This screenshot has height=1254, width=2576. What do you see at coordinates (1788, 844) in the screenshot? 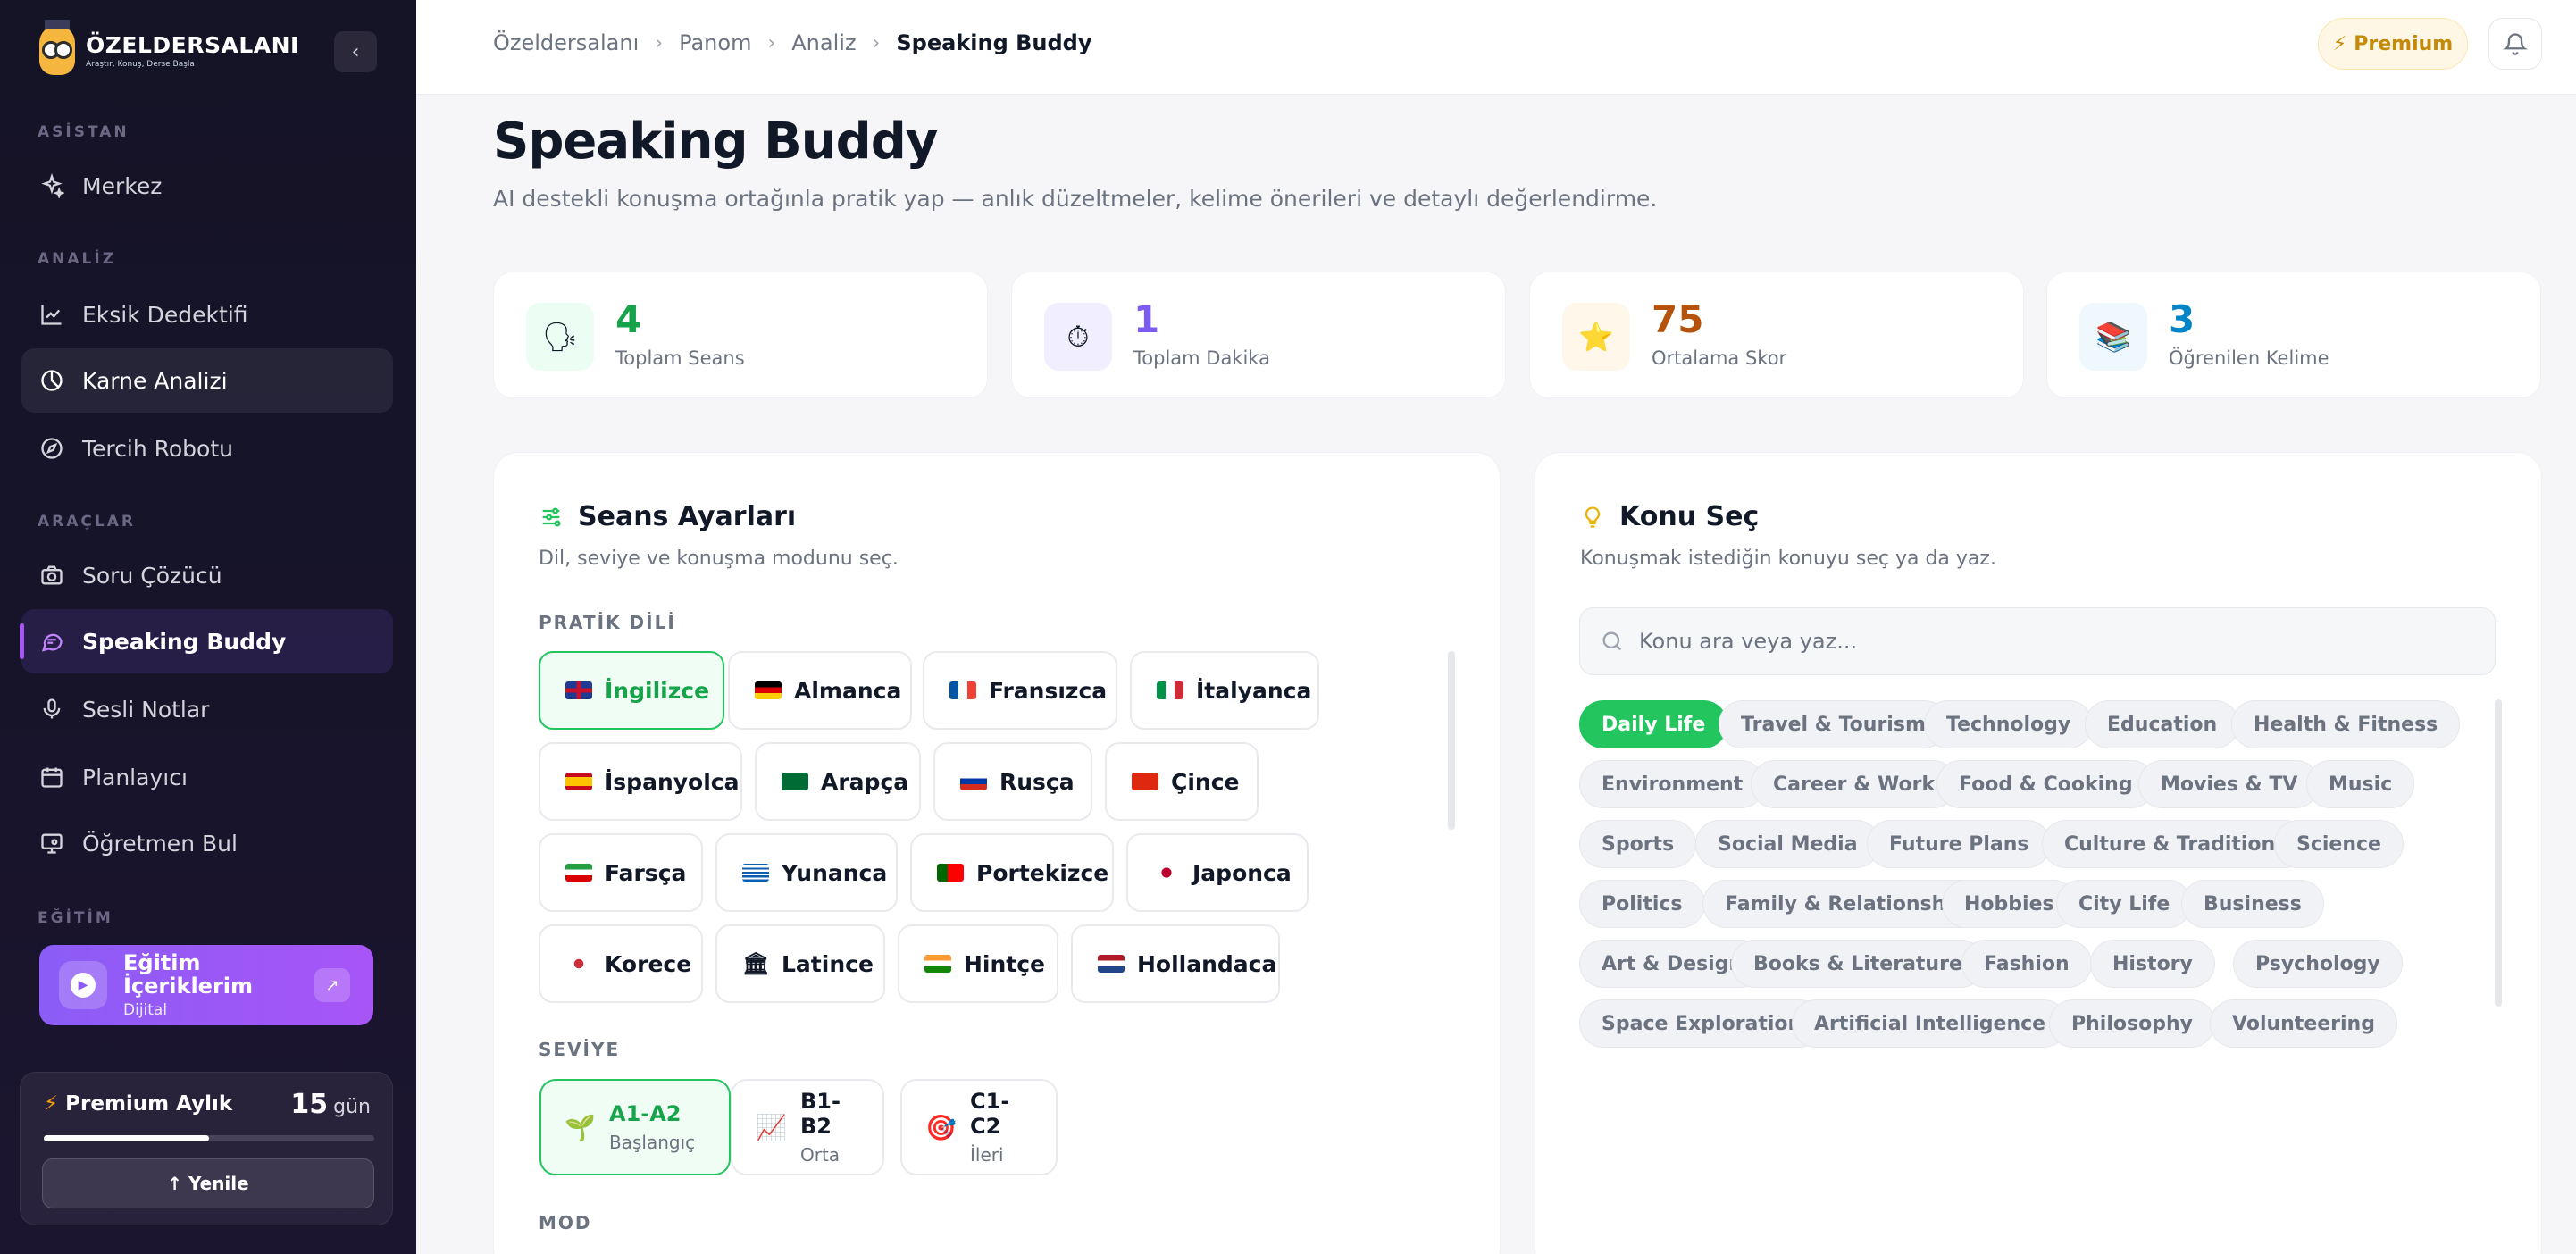
I see `topic-chip: Social Media` at bounding box center [1788, 844].